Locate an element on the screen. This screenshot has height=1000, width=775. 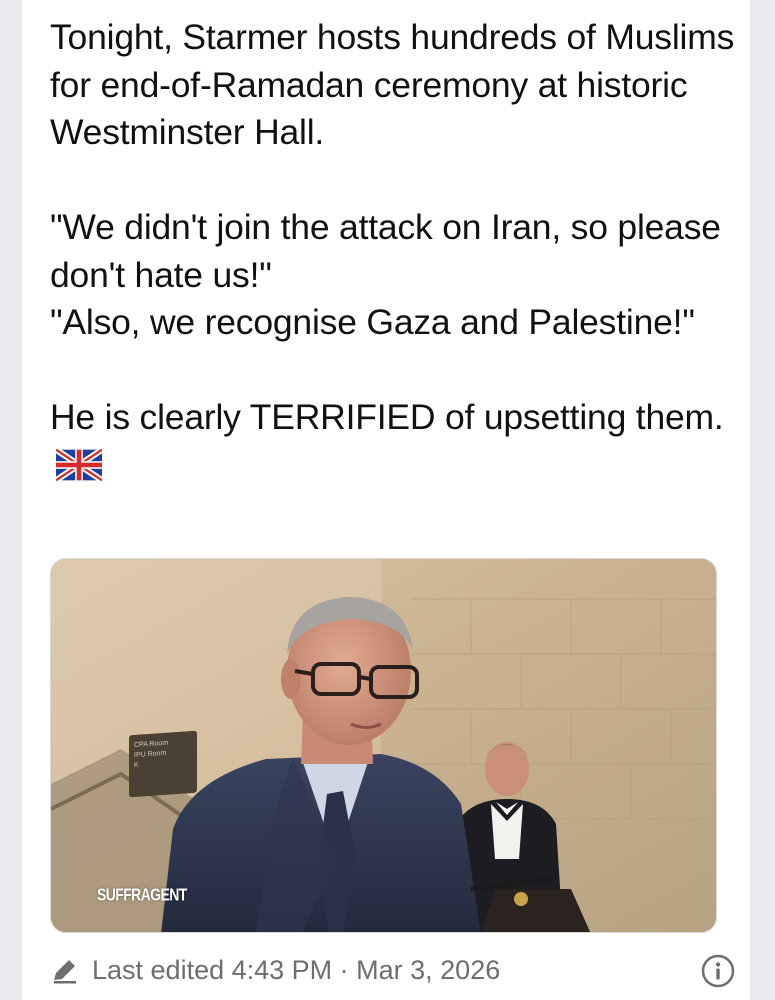
video-watermark: SUFFRAGENT is located at coordinates (142, 894).